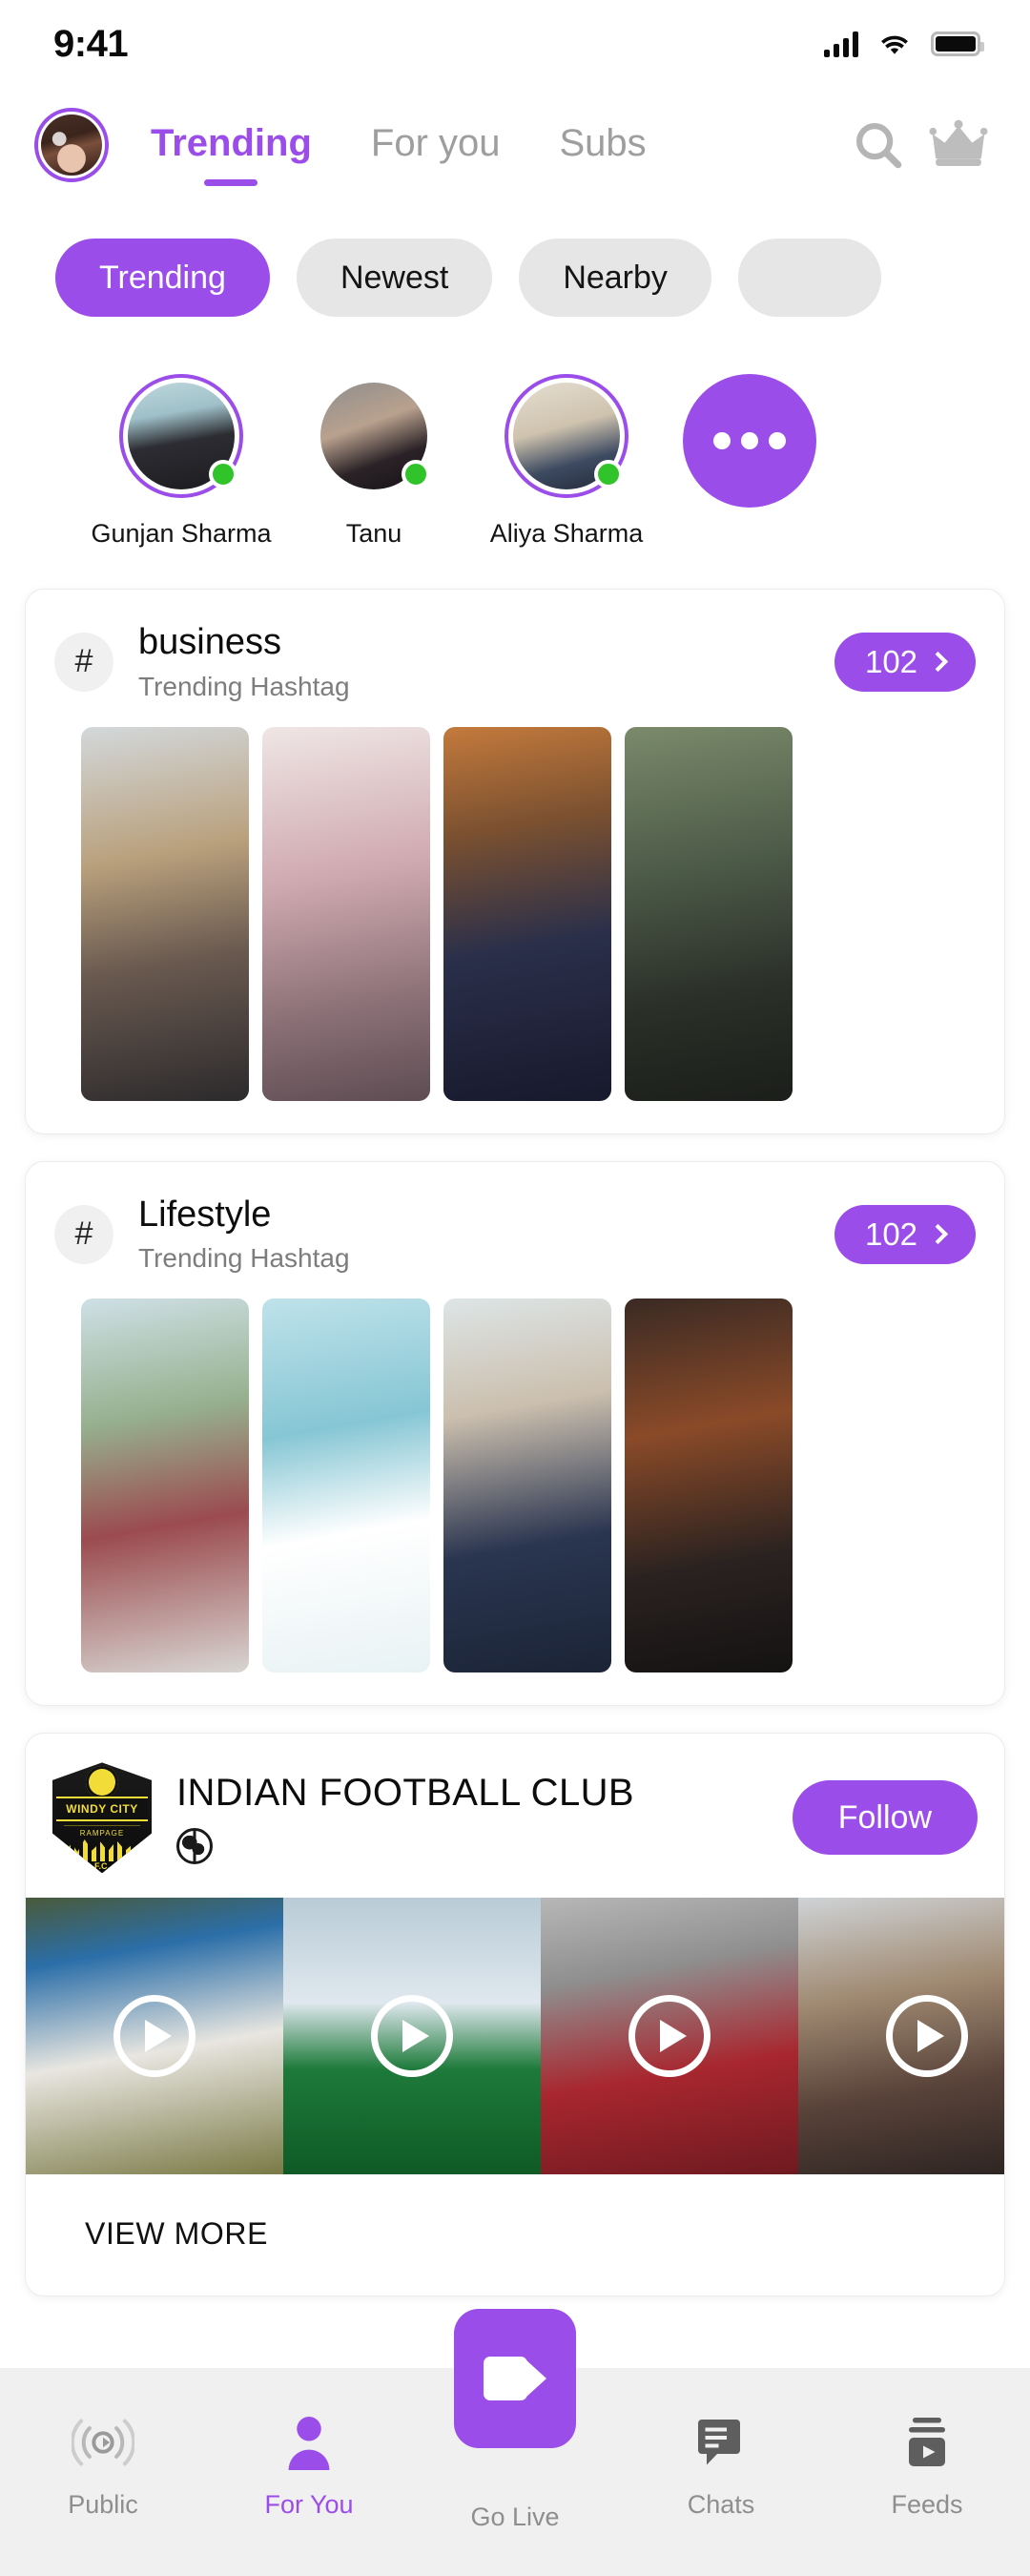 This screenshot has height=2576, width=1030. I want to click on bottom-navigation: Public For You Go Live Chats Feeds, so click(515, 2442).